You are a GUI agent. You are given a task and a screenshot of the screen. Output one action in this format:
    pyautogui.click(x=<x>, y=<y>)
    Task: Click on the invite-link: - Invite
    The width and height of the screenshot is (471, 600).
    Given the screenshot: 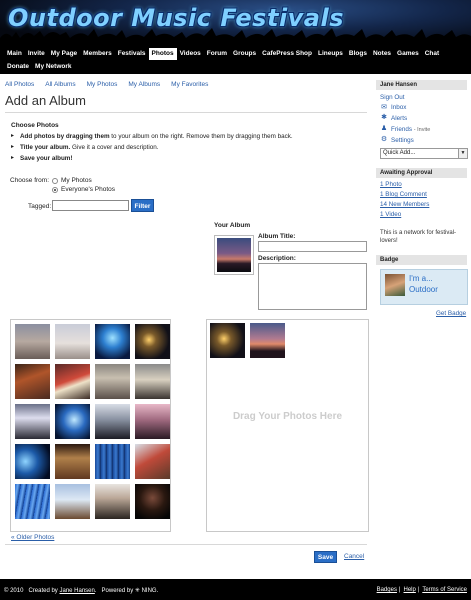 What is the action you would take?
    pyautogui.click(x=422, y=130)
    